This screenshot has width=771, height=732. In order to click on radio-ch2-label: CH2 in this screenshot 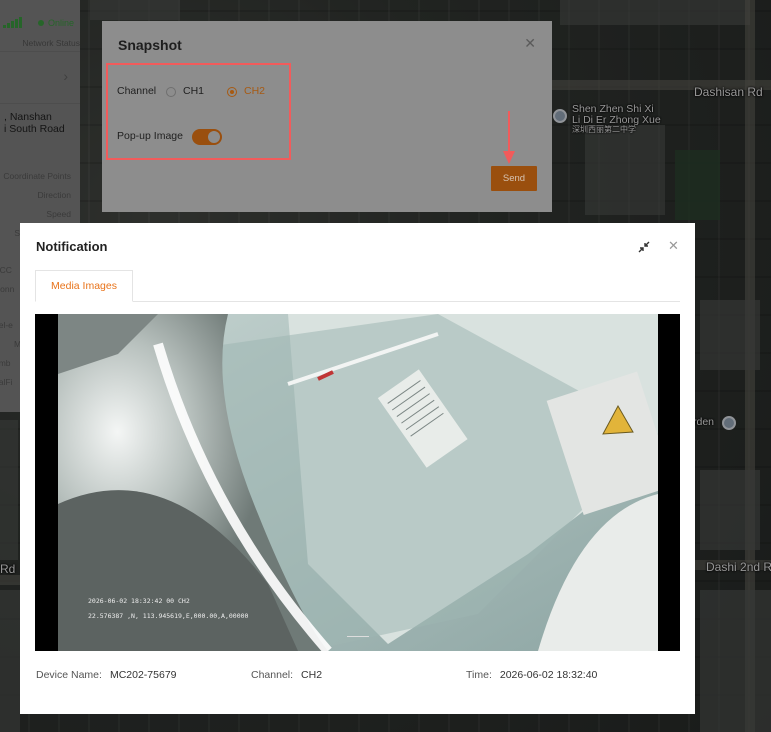, I will do `click(254, 91)`.